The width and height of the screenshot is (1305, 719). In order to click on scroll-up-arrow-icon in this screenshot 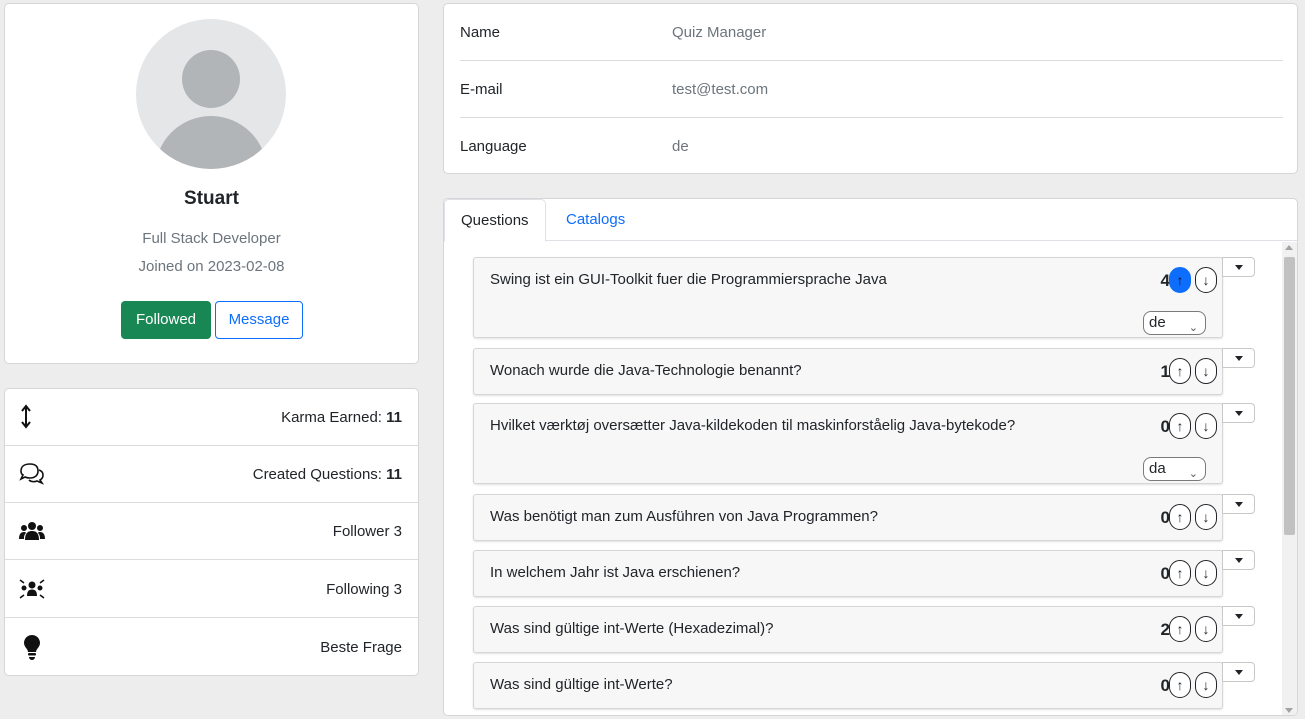, I will do `click(1289, 247)`.